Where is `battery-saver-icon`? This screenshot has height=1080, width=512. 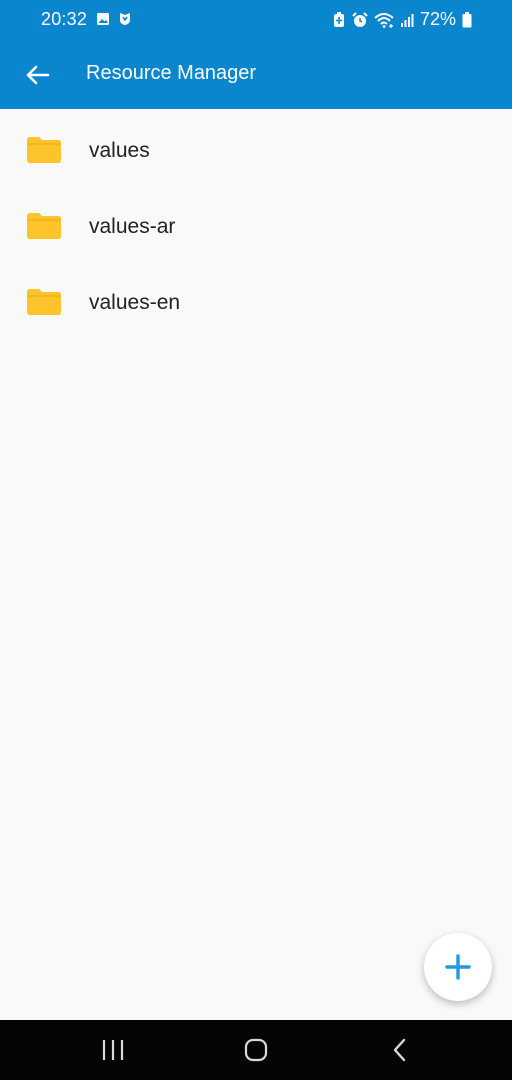 battery-saver-icon is located at coordinates (338, 19).